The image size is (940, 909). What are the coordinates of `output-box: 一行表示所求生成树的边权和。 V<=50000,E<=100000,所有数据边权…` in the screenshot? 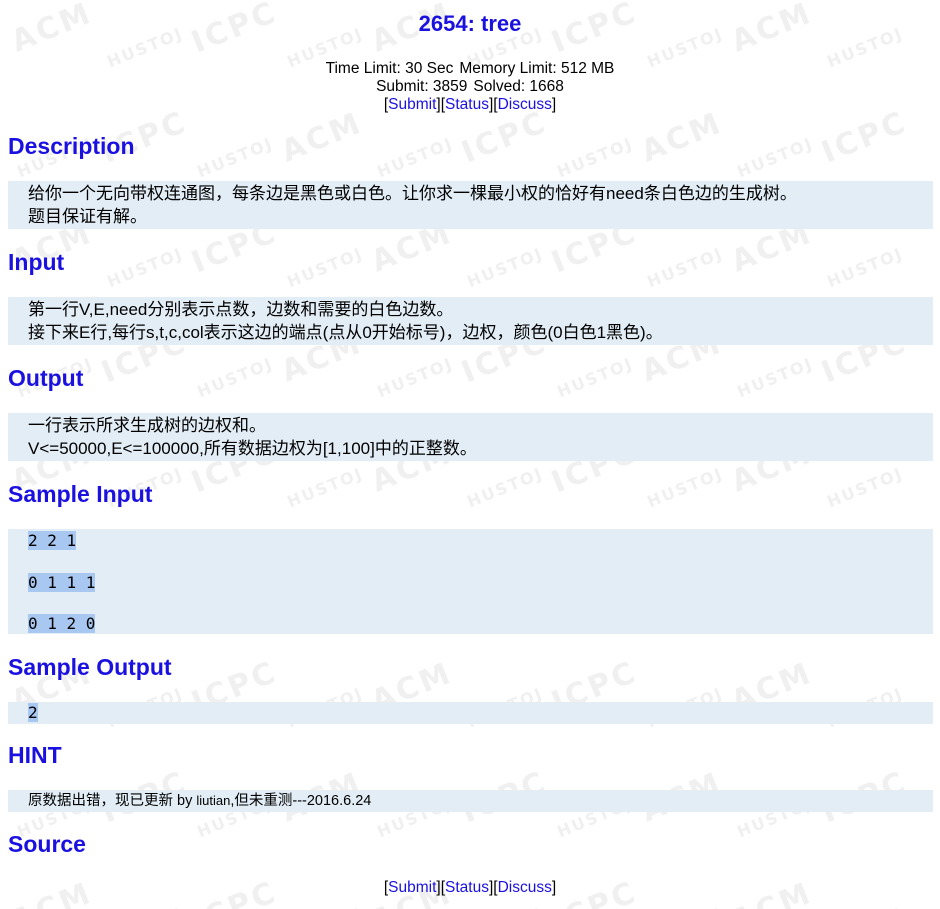 It's located at (470, 437).